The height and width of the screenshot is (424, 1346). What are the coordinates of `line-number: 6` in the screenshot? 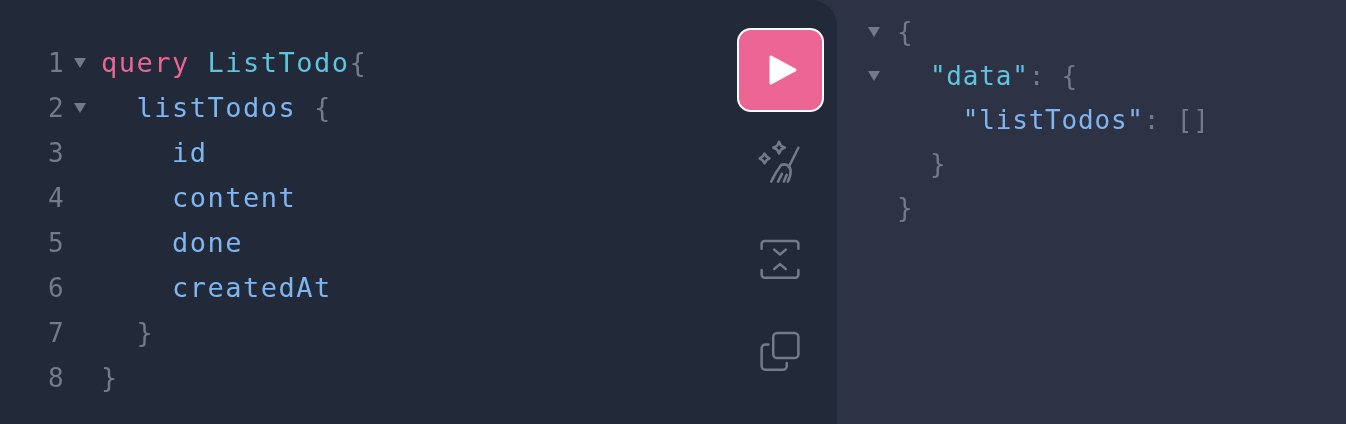 It's located at (56, 287).